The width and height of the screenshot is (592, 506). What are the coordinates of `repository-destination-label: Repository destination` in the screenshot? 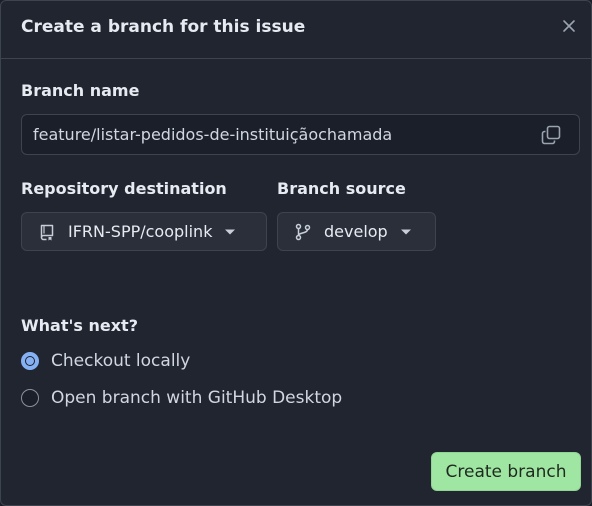 It's located at (124, 188).